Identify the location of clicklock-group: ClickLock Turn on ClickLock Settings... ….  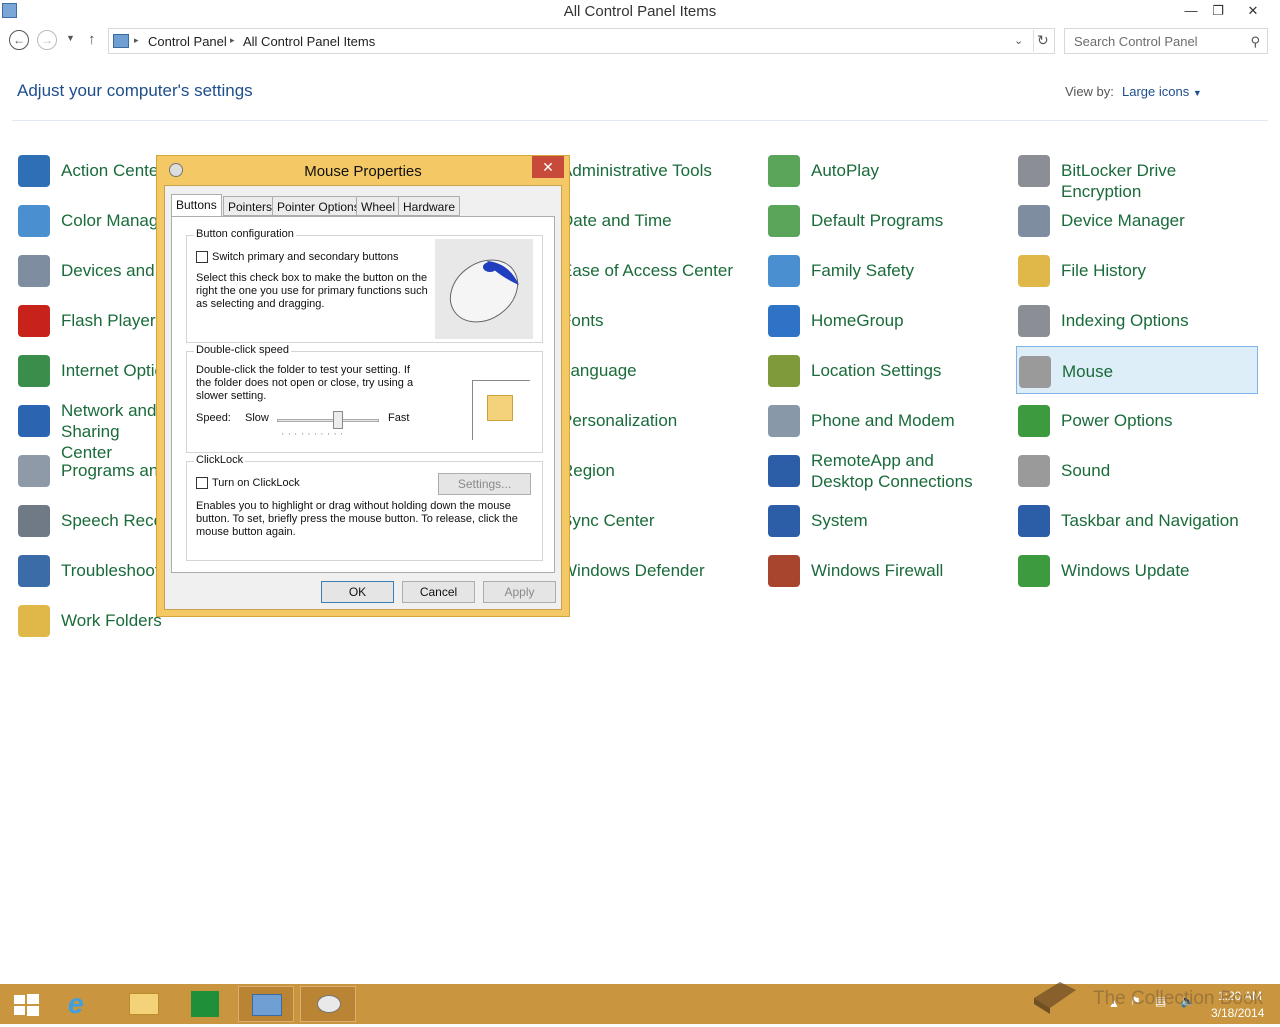
(364, 507).